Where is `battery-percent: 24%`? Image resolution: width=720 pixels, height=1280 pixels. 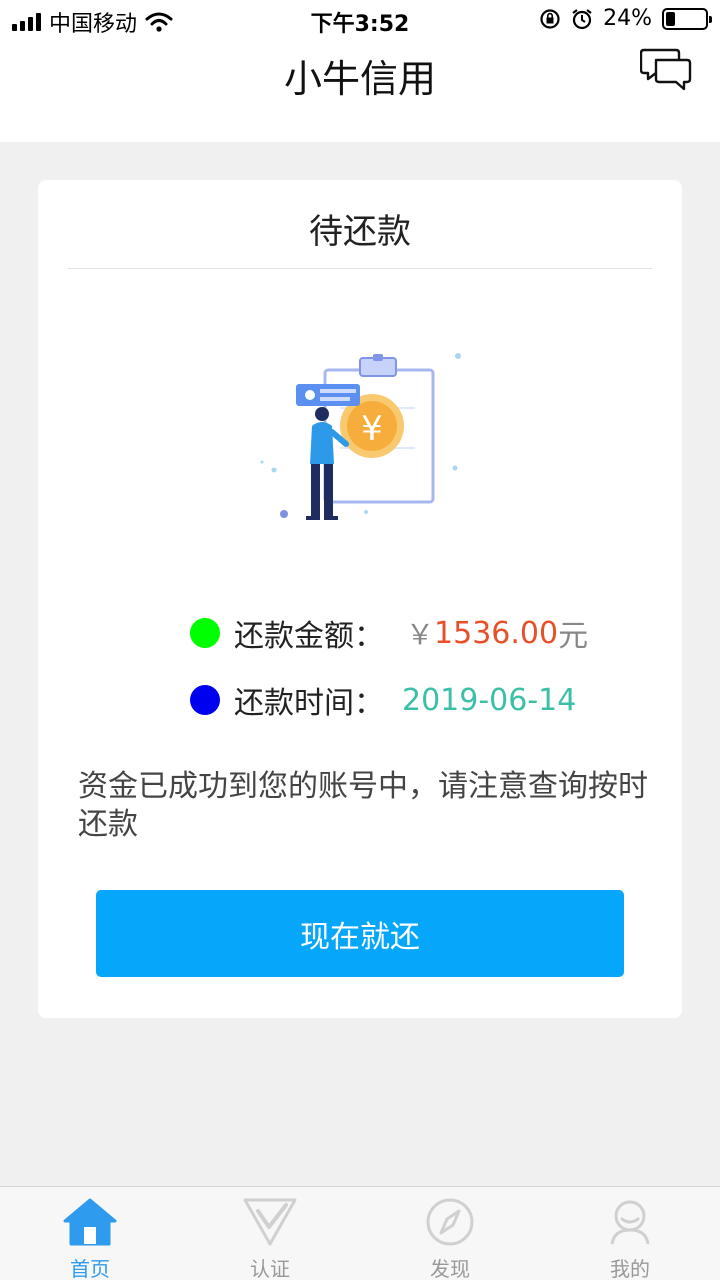
battery-percent: 24% is located at coordinates (627, 18).